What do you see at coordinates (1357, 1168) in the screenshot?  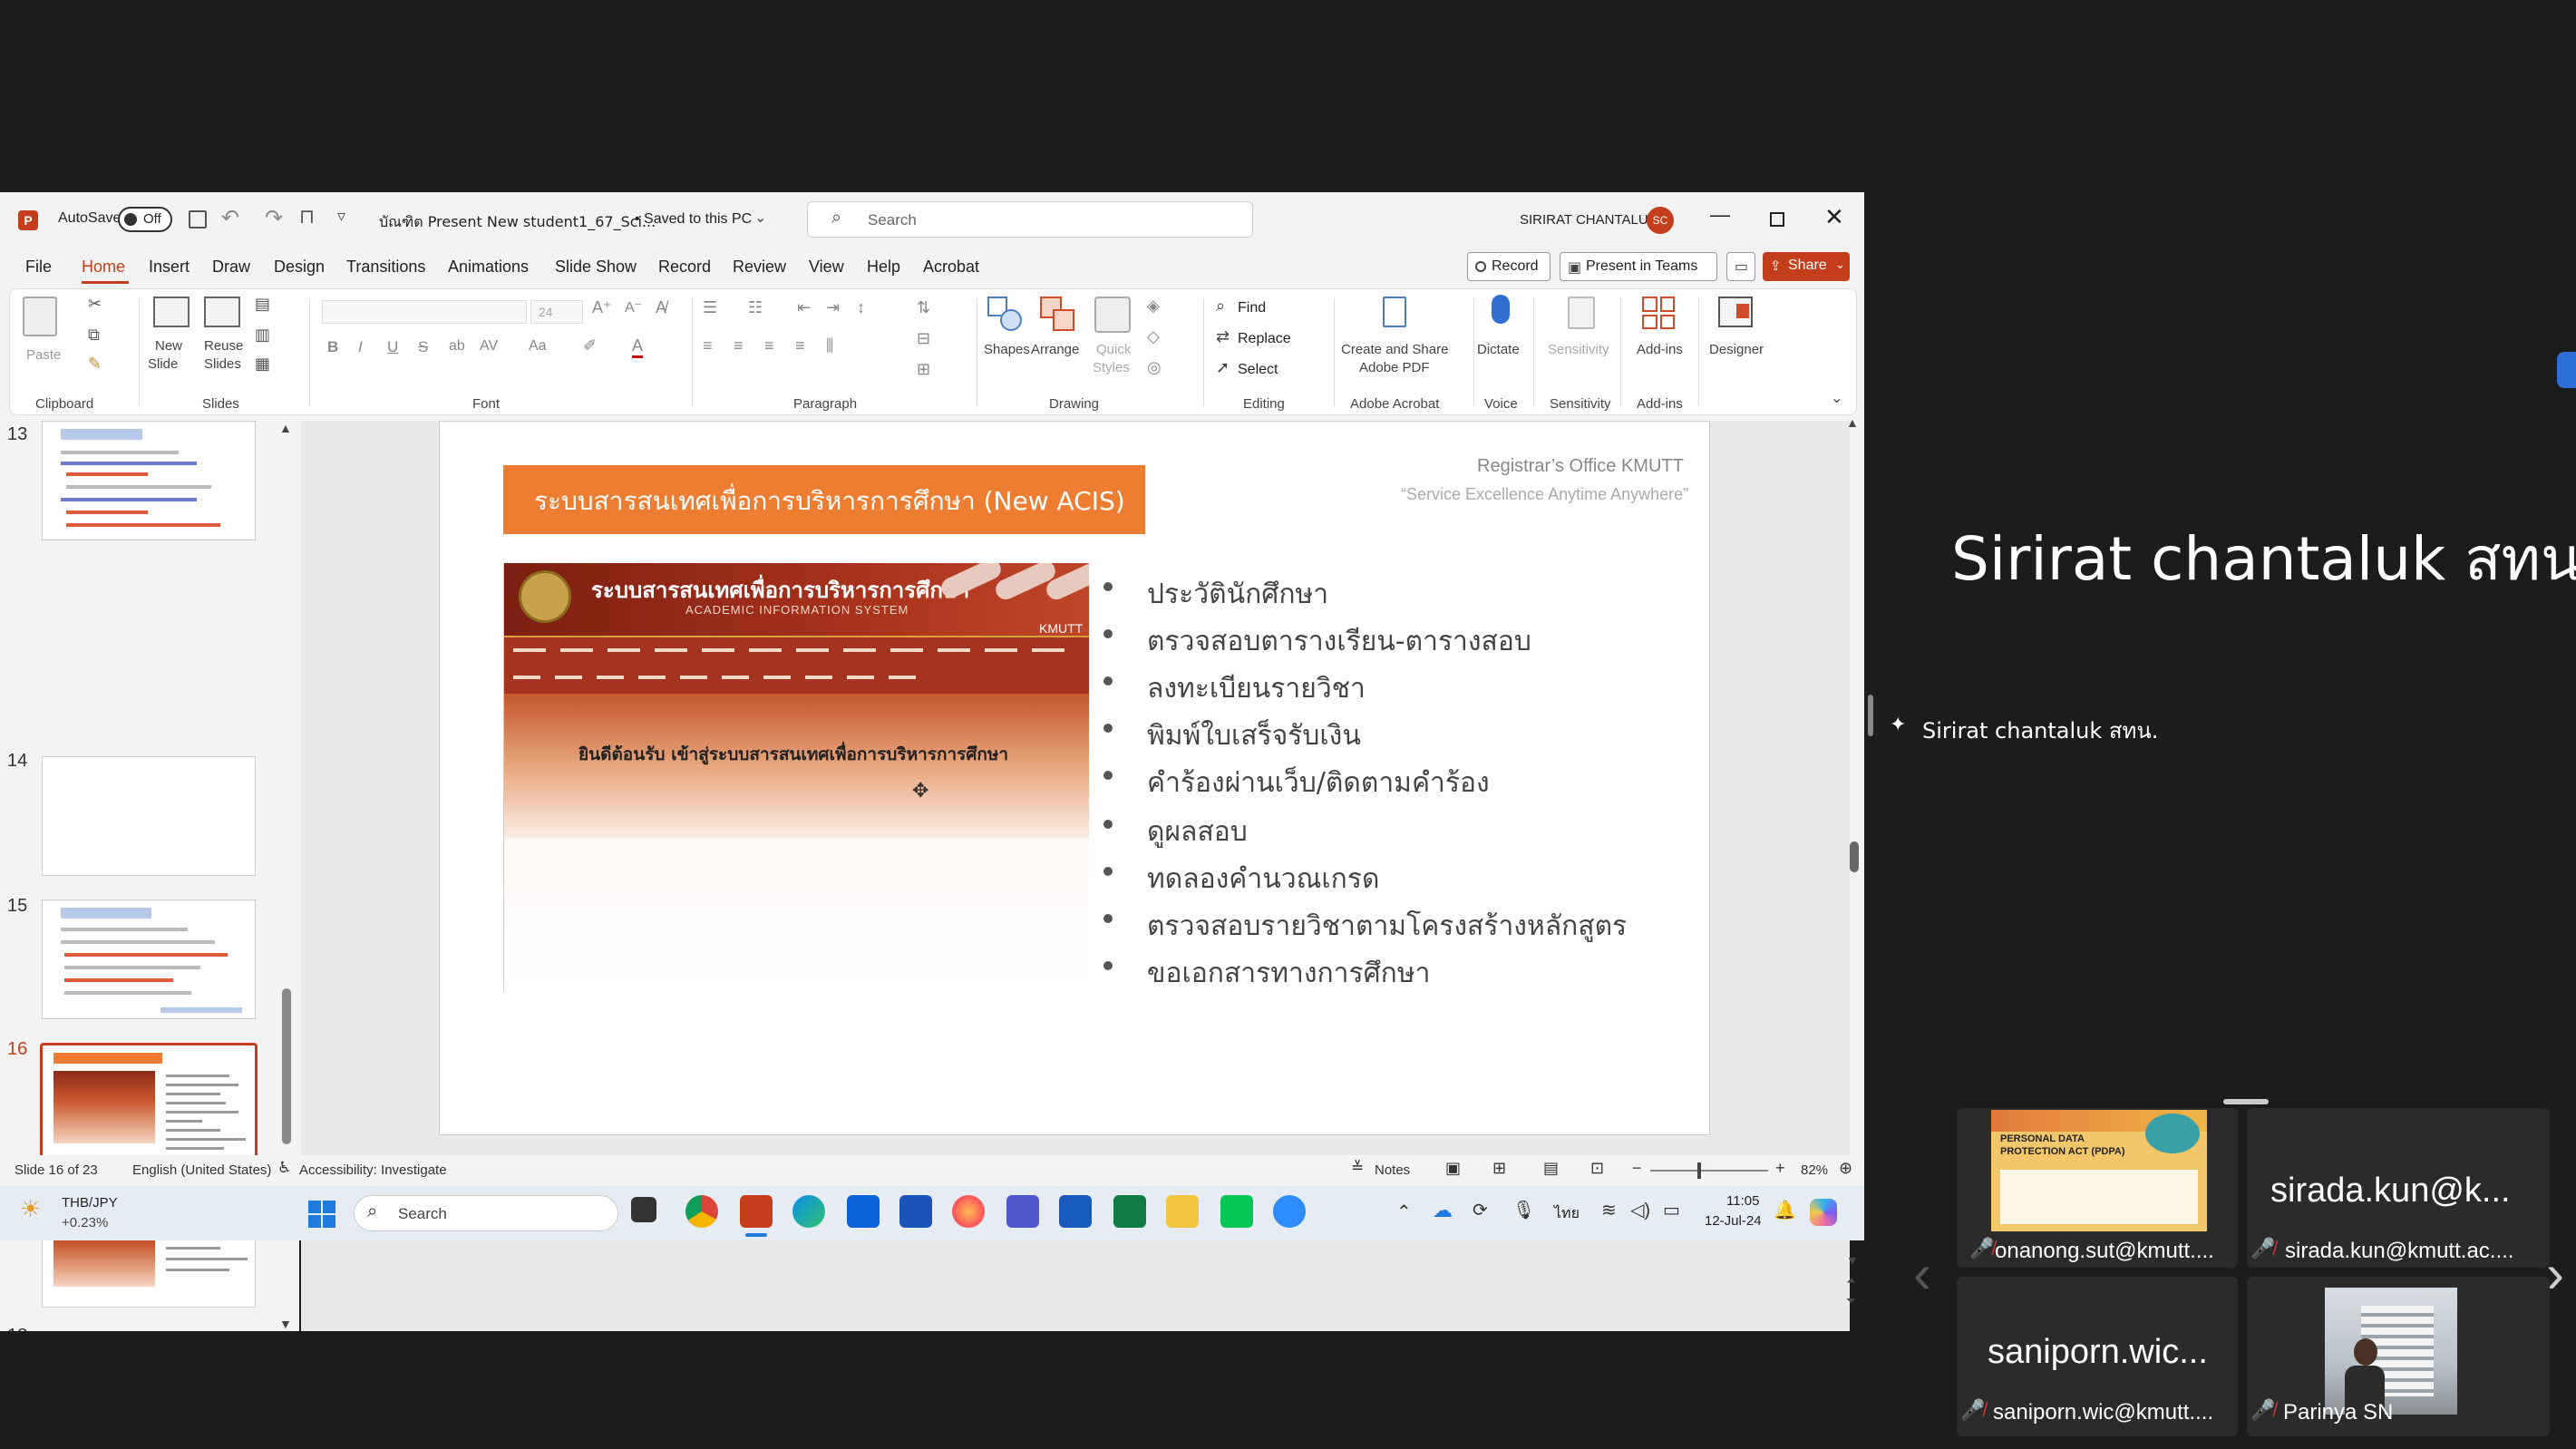 I see `notes-icon: ≚` at bounding box center [1357, 1168].